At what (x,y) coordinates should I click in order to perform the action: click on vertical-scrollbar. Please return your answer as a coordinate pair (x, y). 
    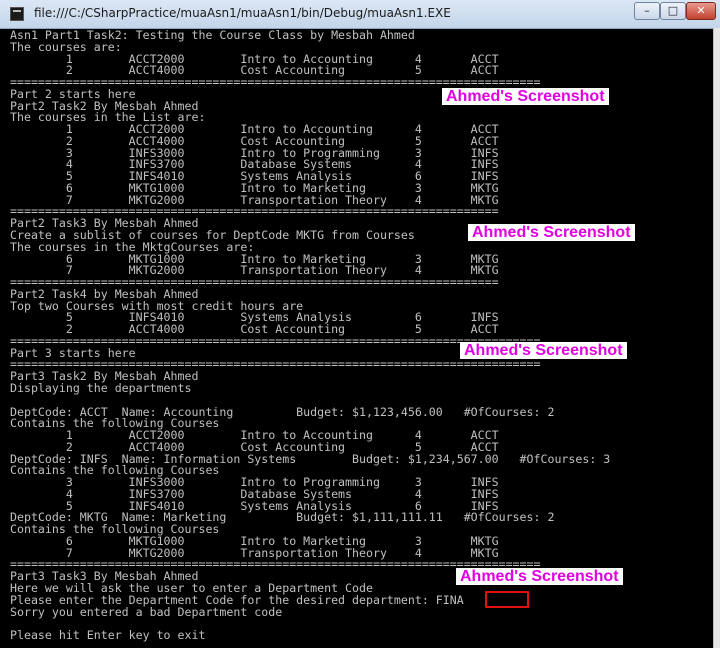
    Looking at the image, I should click on (716, 338).